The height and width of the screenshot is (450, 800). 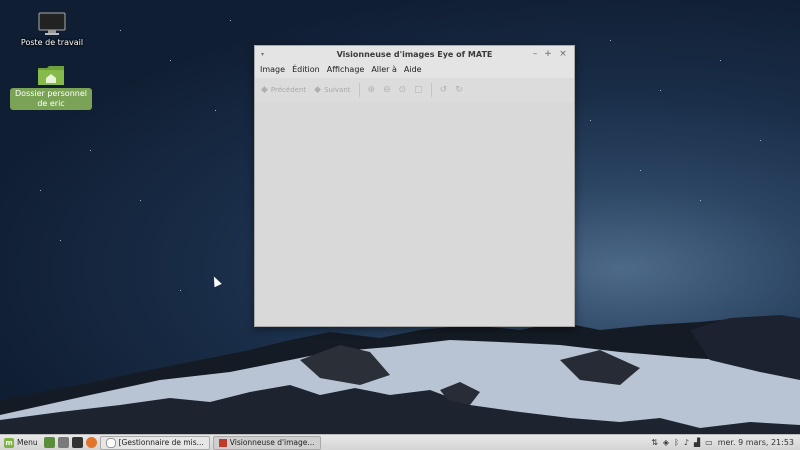 What do you see at coordinates (288, 90) in the screenshot?
I see `previous-label: Précédent` at bounding box center [288, 90].